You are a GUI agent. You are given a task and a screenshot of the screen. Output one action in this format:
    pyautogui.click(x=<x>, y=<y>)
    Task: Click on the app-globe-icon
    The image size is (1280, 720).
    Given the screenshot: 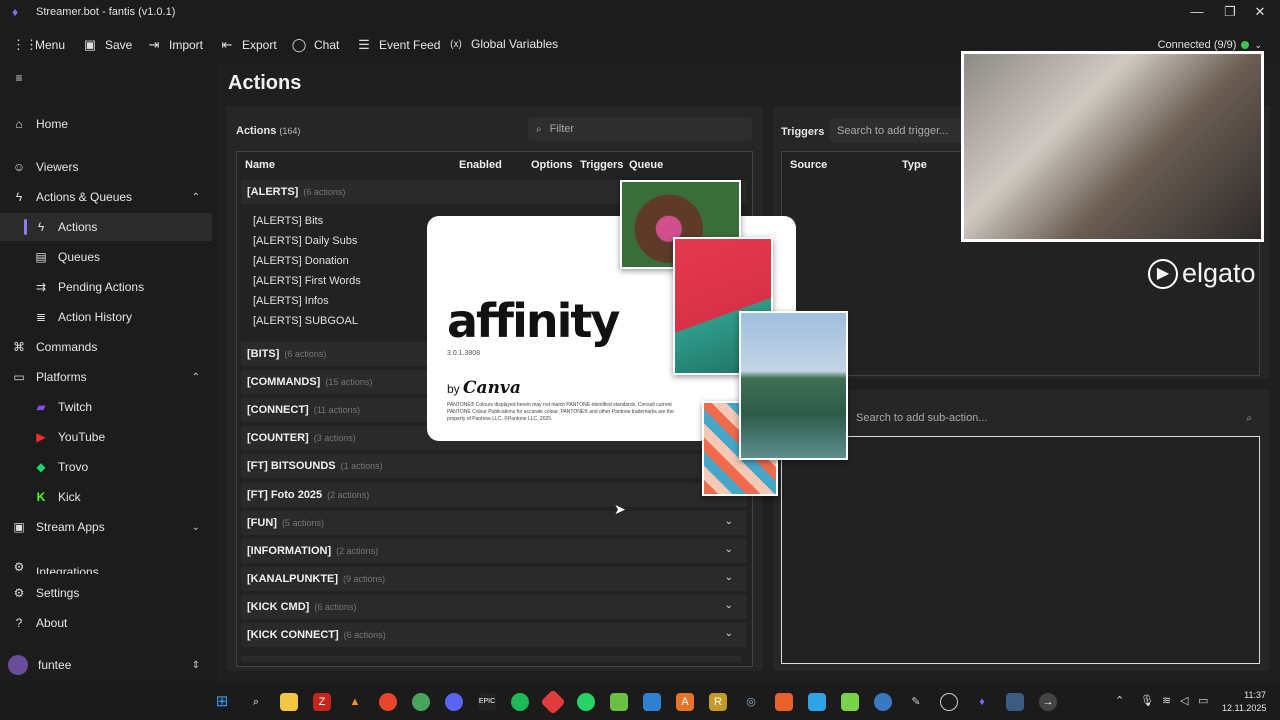 What is the action you would take?
    pyautogui.click(x=883, y=702)
    